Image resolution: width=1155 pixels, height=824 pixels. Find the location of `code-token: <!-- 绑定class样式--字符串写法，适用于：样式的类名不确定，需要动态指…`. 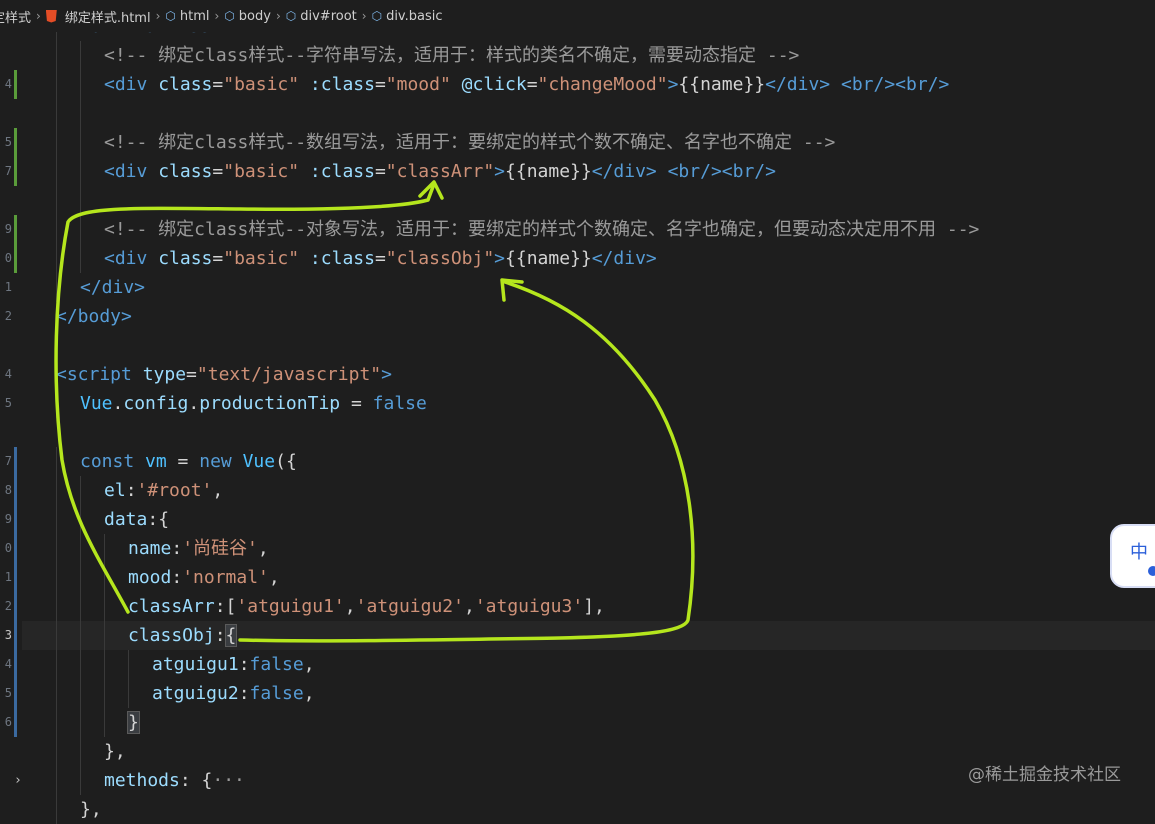

code-token: <!-- 绑定class样式--字符串写法，适用于：样式的类名不确定，需要动态指… is located at coordinates (452, 55).